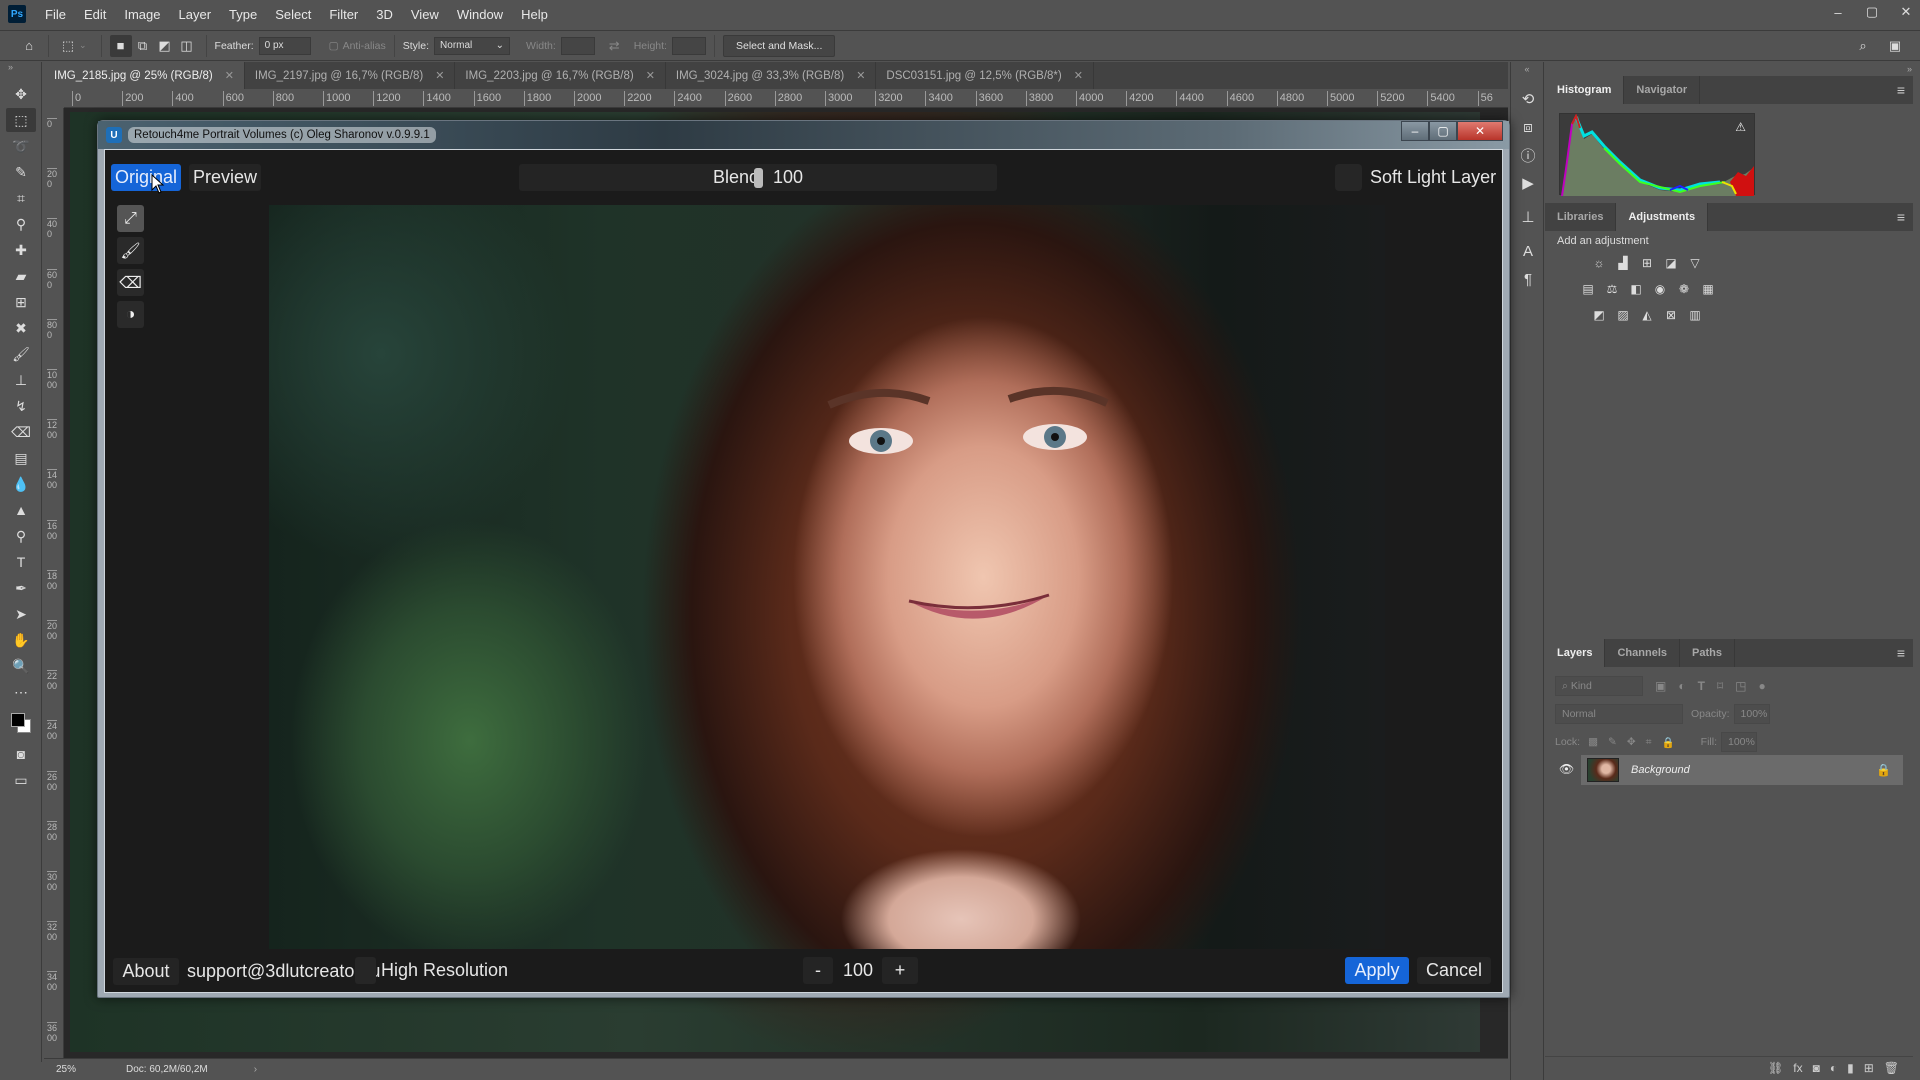 The width and height of the screenshot is (1920, 1080). I want to click on smart-object-filter-icon: ◳, so click(1740, 686).